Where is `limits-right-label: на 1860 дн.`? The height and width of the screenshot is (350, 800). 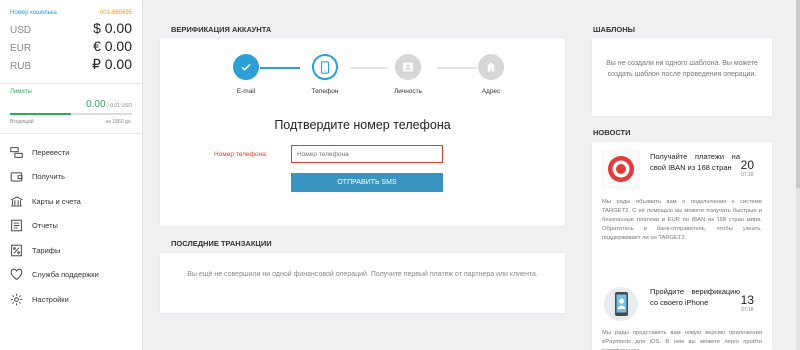 limits-right-label: на 1860 дн. is located at coordinates (118, 122).